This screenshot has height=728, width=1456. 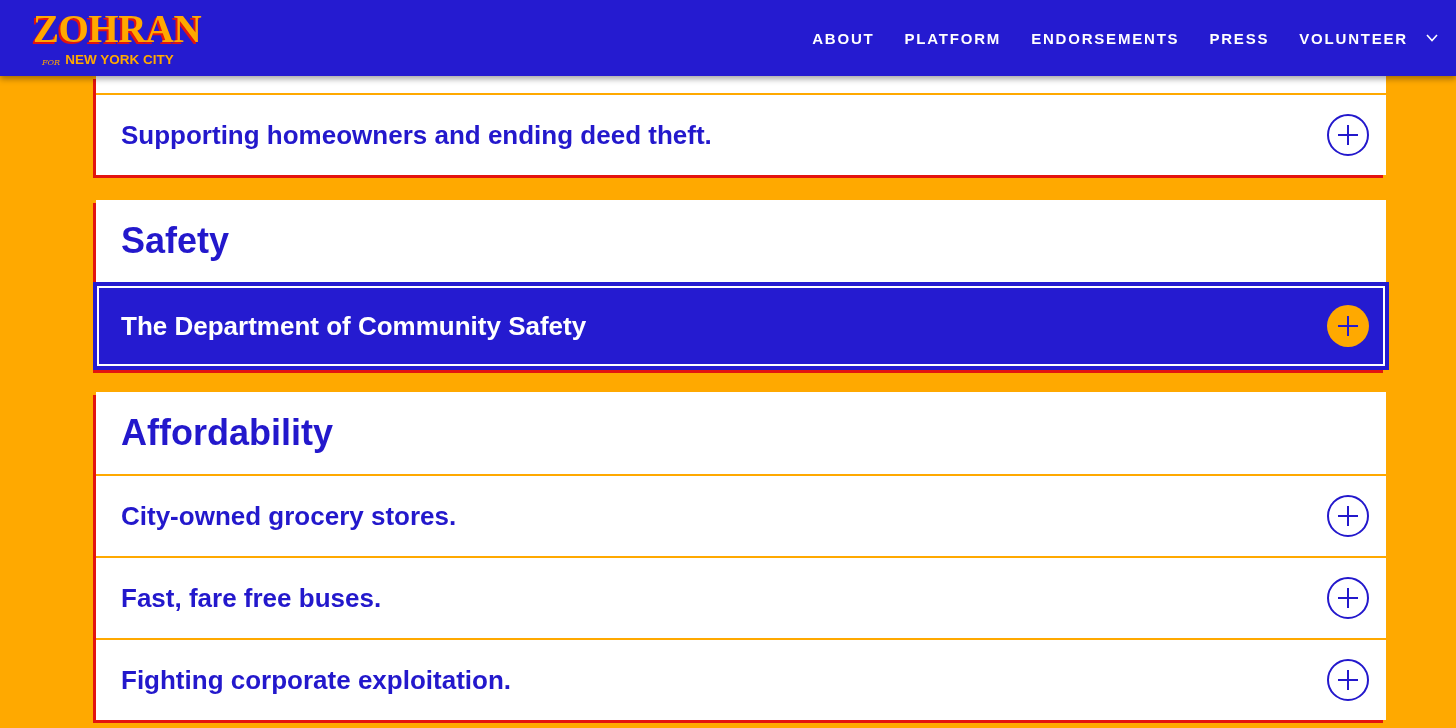 I want to click on nav-link: VOLUNTEER, so click(x=1353, y=38).